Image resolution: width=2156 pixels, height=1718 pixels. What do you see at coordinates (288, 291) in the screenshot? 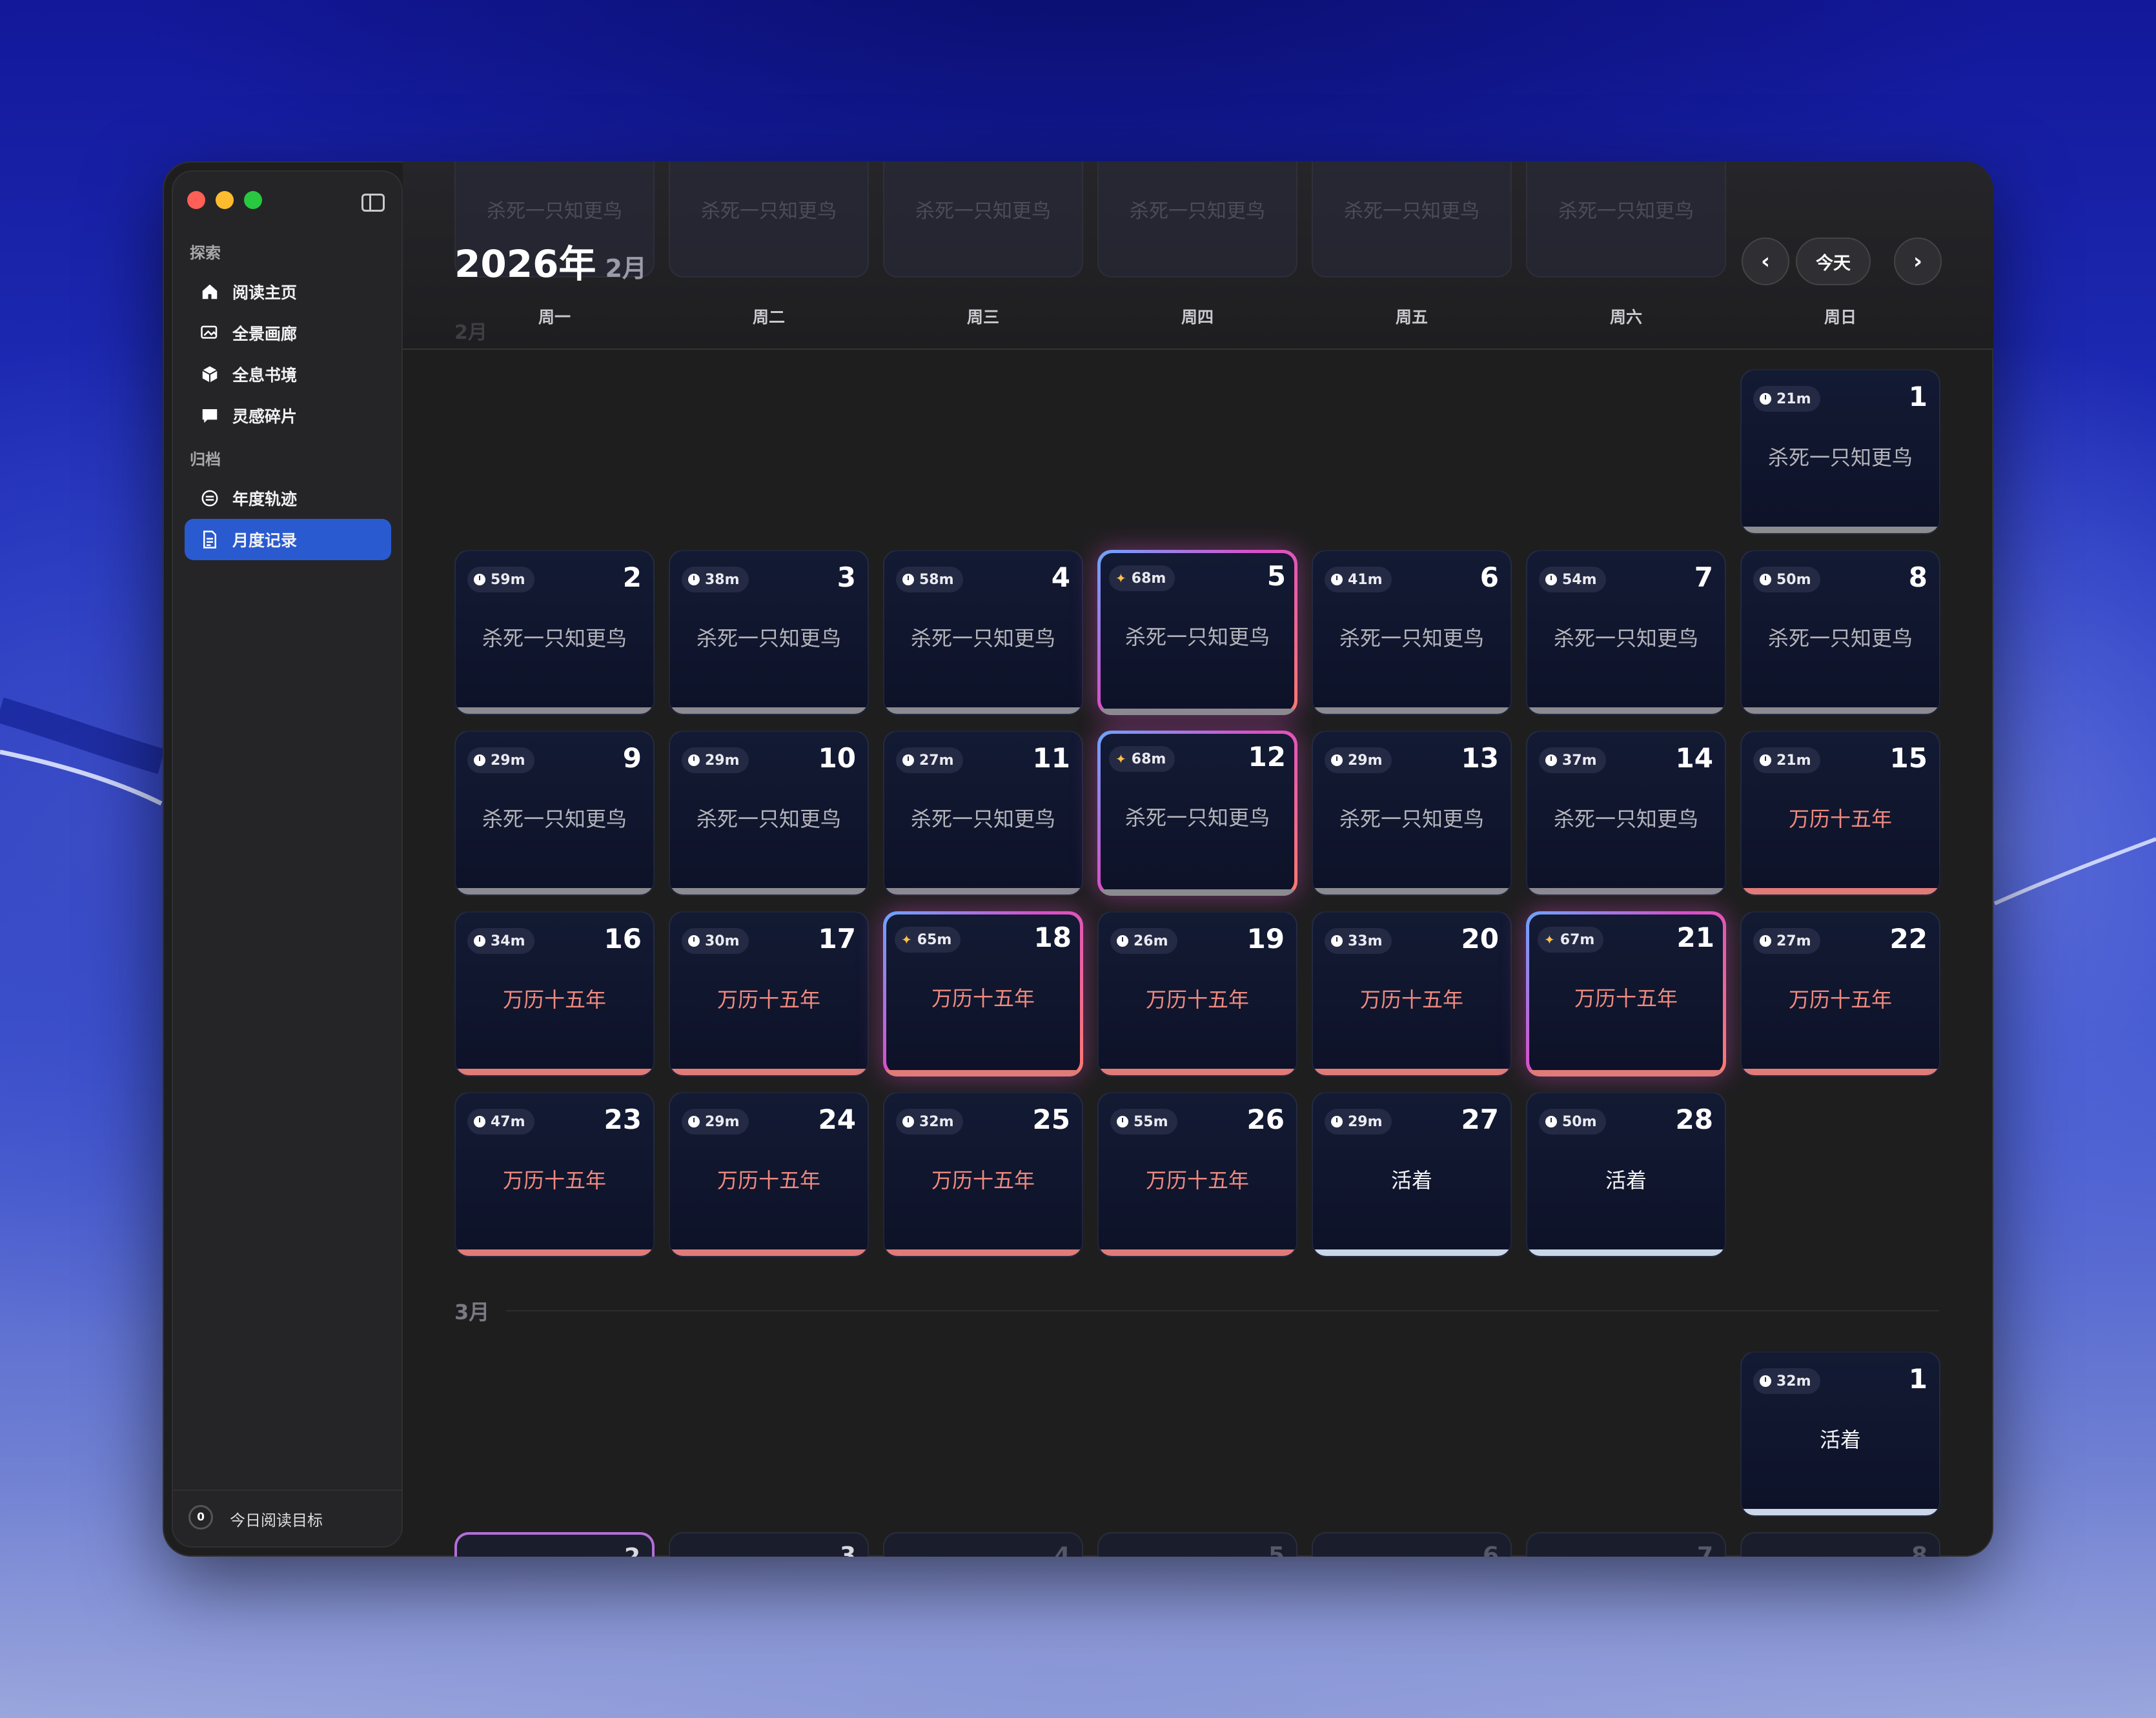
I see `sidebar-item-1: 阅读主页` at bounding box center [288, 291].